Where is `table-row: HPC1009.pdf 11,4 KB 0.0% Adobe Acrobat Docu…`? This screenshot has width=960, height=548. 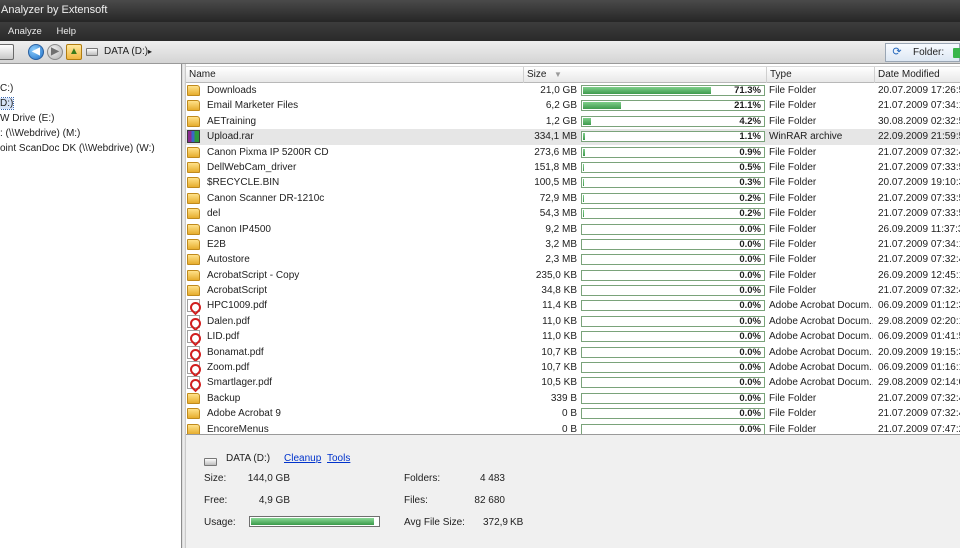
table-row: HPC1009.pdf 11,4 KB 0.0% Adobe Acrobat Docu… is located at coordinates (573, 305).